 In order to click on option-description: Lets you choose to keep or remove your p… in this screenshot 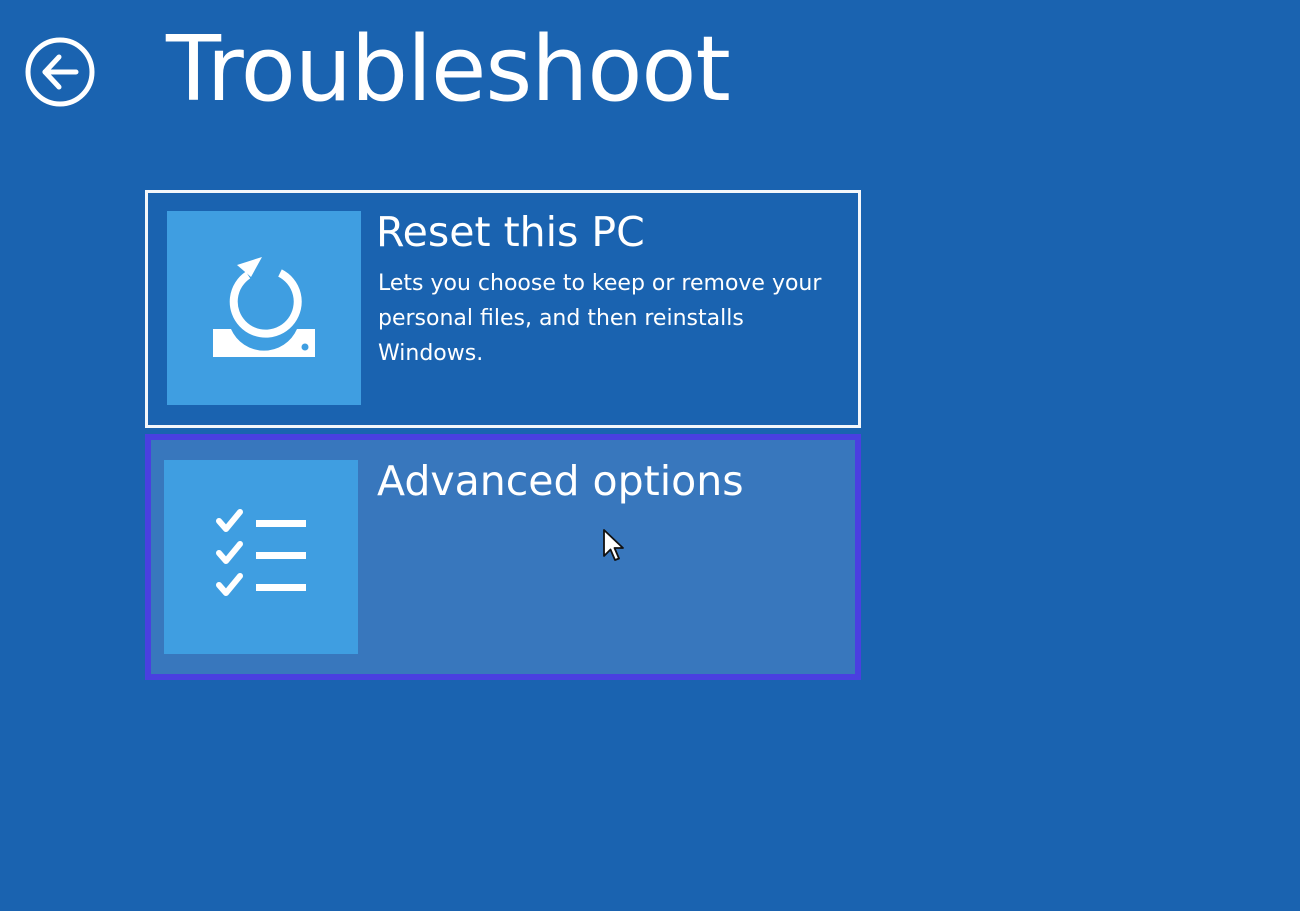, I will do `click(600, 318)`.